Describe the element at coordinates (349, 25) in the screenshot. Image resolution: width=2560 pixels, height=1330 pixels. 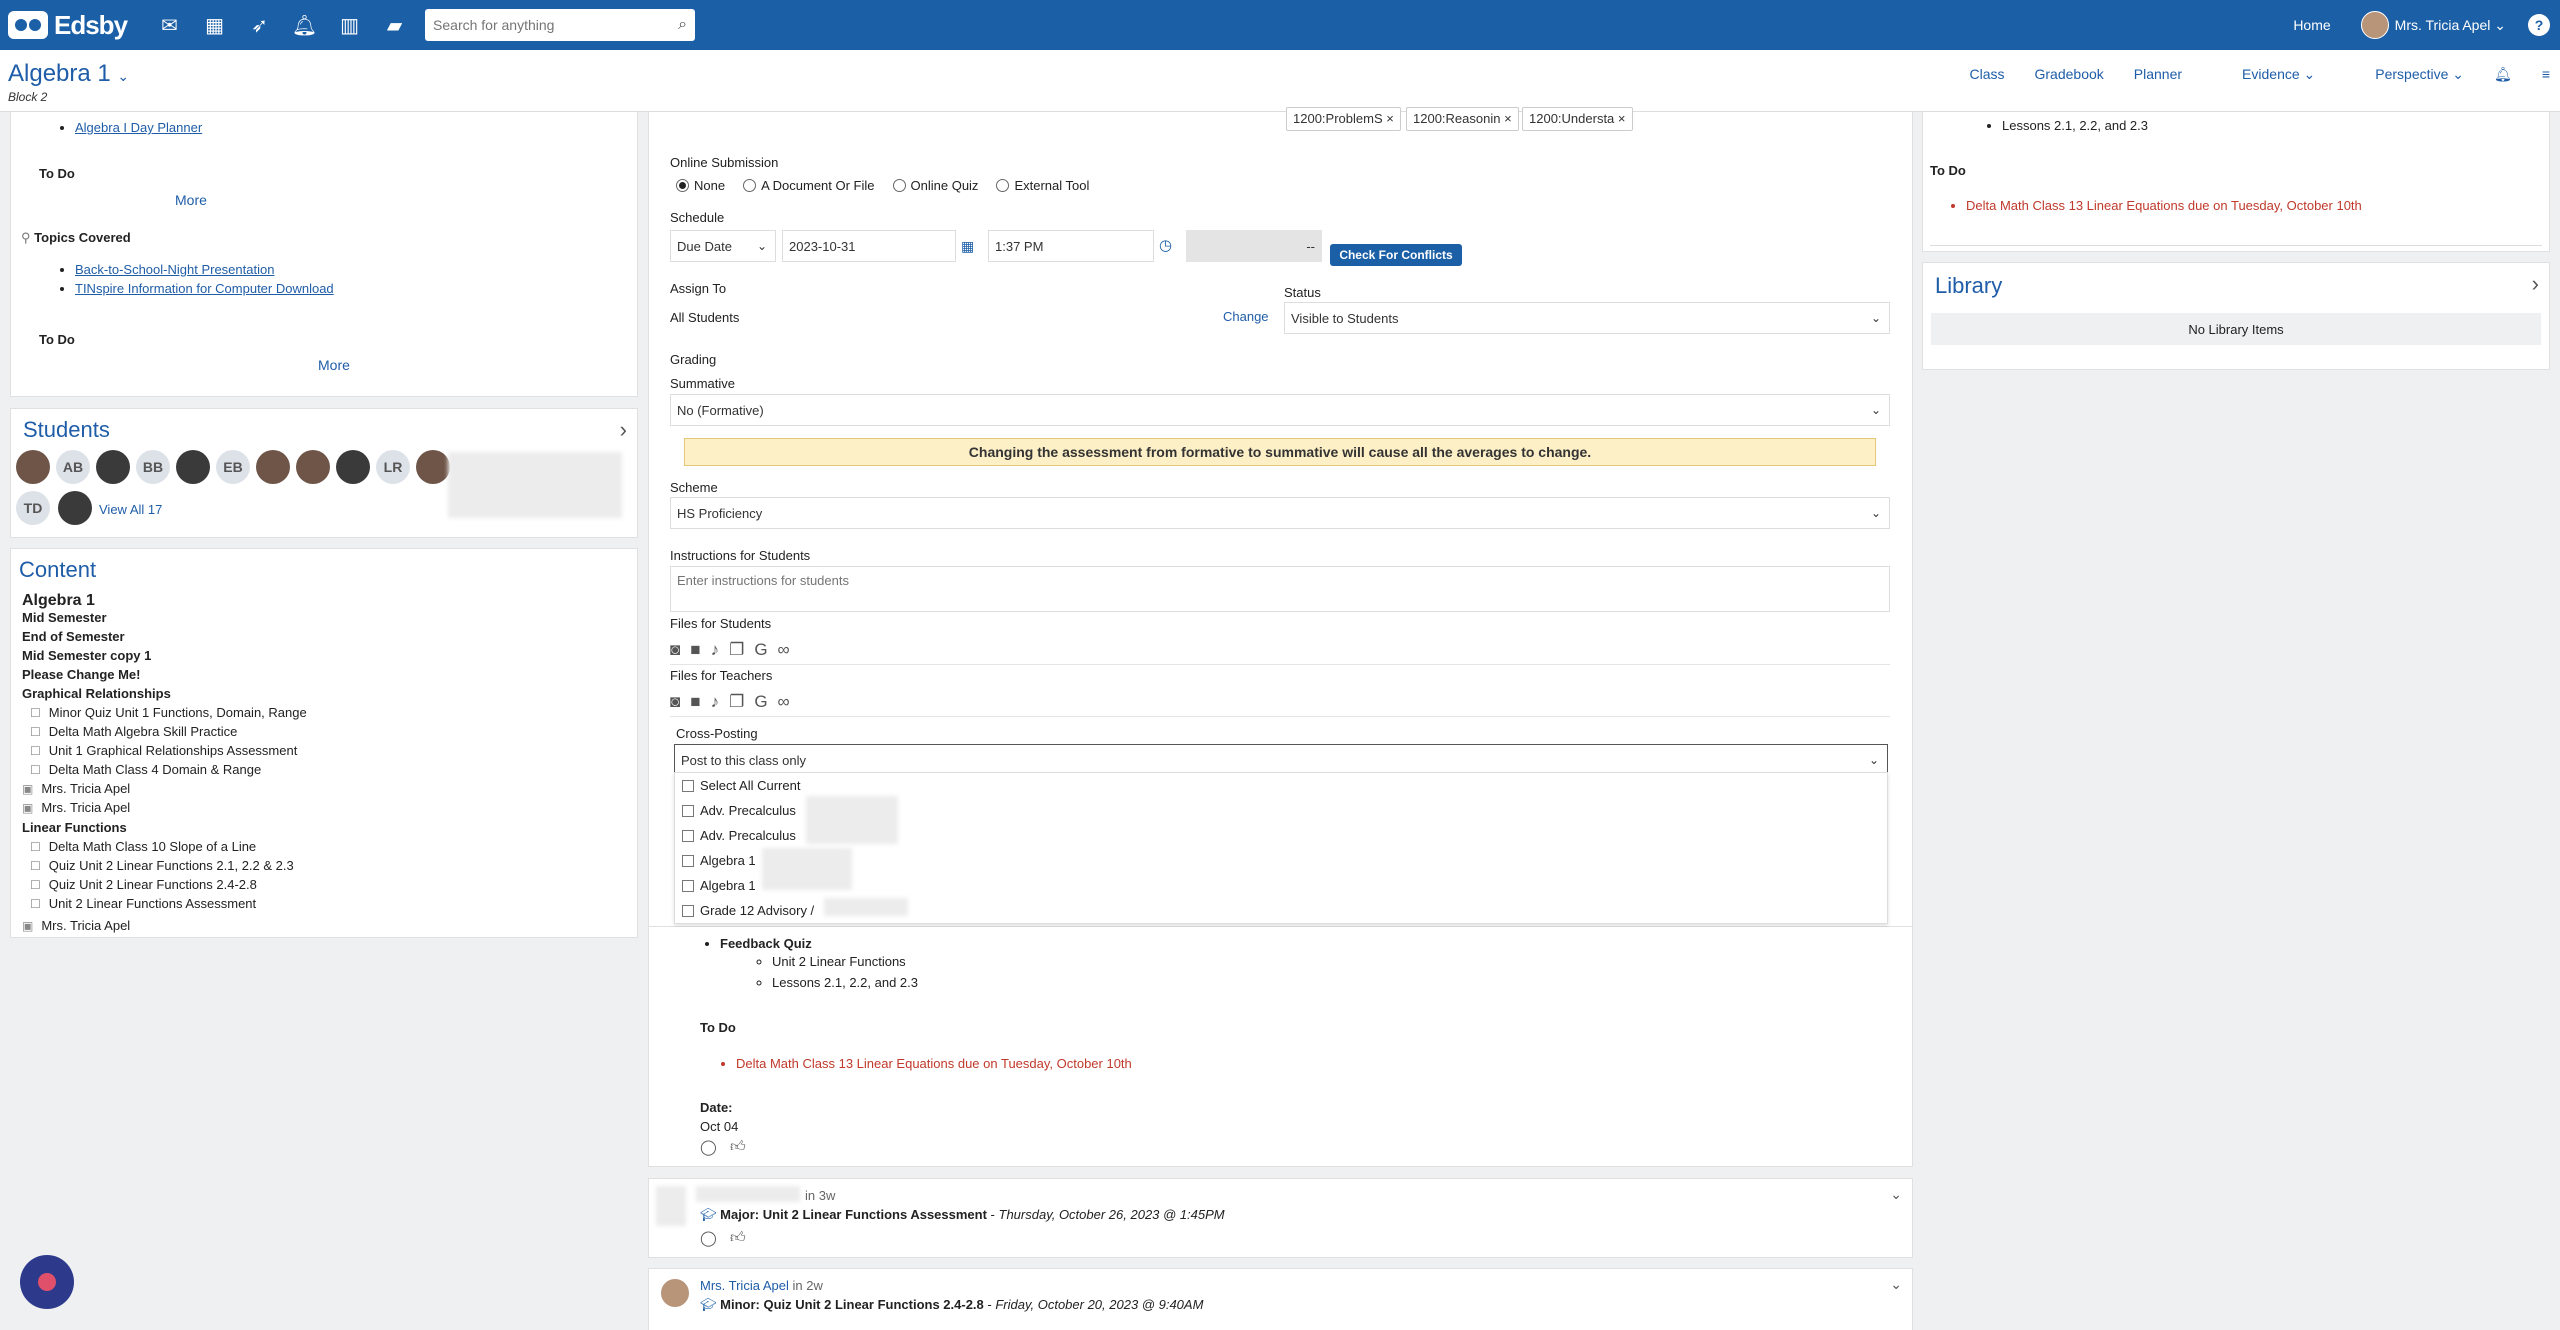
I see `chart-icon: ▥` at that location.